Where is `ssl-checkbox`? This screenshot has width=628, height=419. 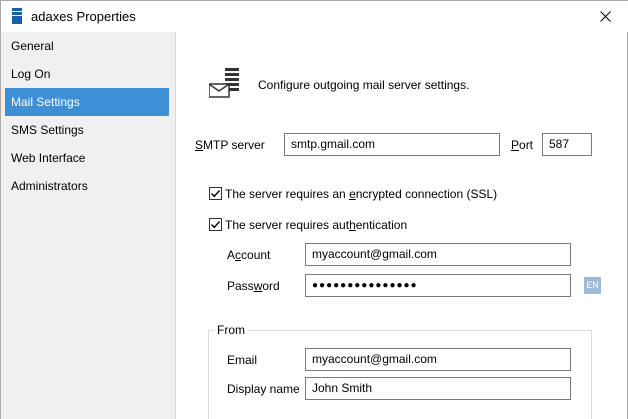
ssl-checkbox is located at coordinates (215, 193).